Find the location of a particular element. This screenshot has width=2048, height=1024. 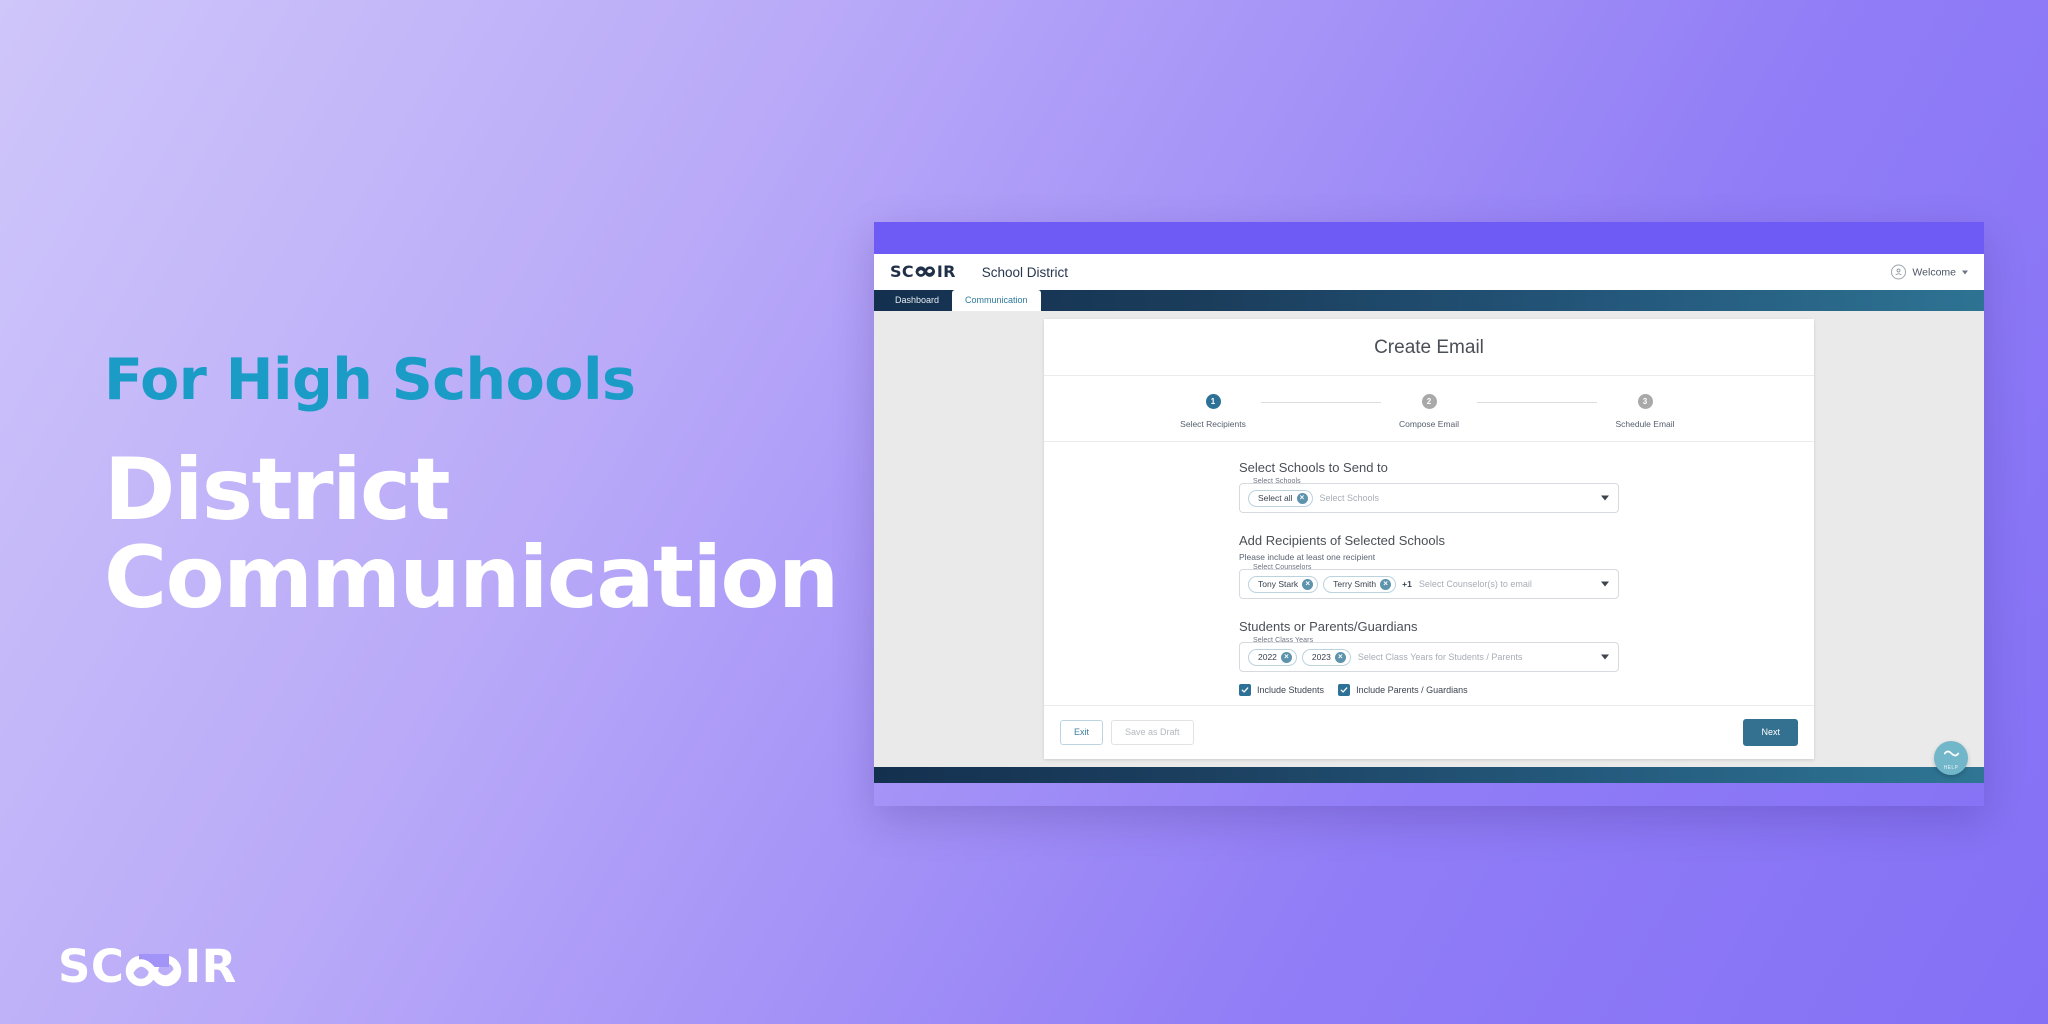

chevron-down-icon is located at coordinates (1965, 272).